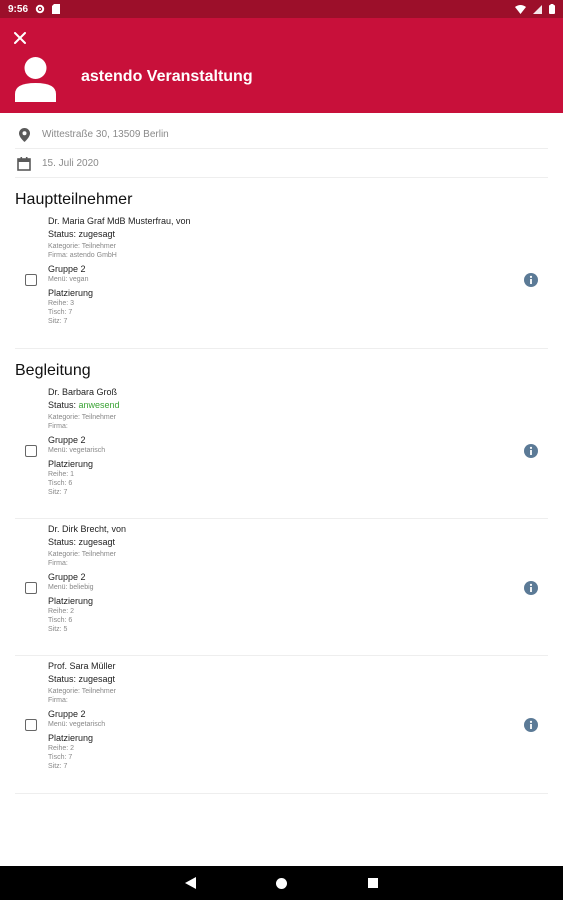 This screenshot has height=900, width=563. I want to click on participant-name: Dr. Barbara Groß, so click(83, 392).